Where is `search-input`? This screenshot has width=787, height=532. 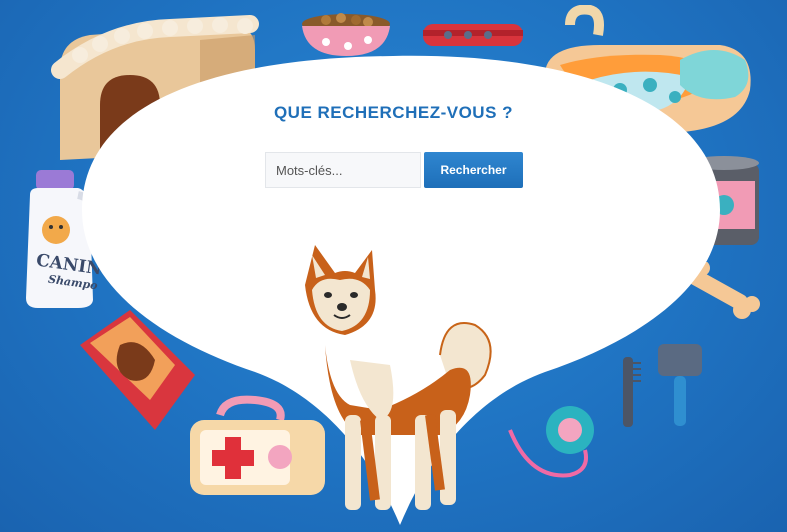
search-input is located at coordinates (343, 170).